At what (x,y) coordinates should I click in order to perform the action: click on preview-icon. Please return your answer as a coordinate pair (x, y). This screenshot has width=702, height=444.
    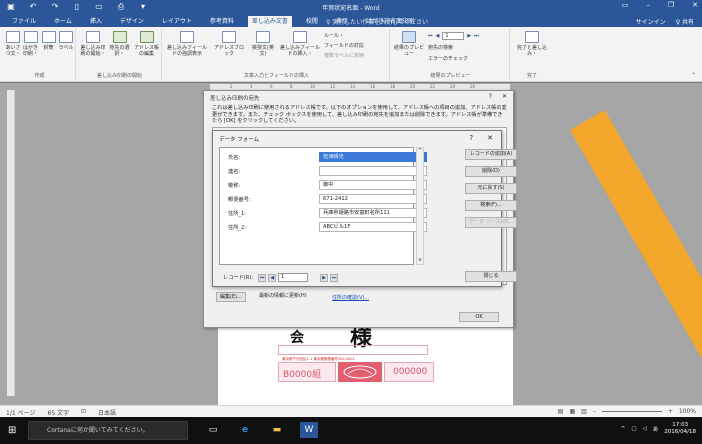
    Looking at the image, I should click on (409, 37).